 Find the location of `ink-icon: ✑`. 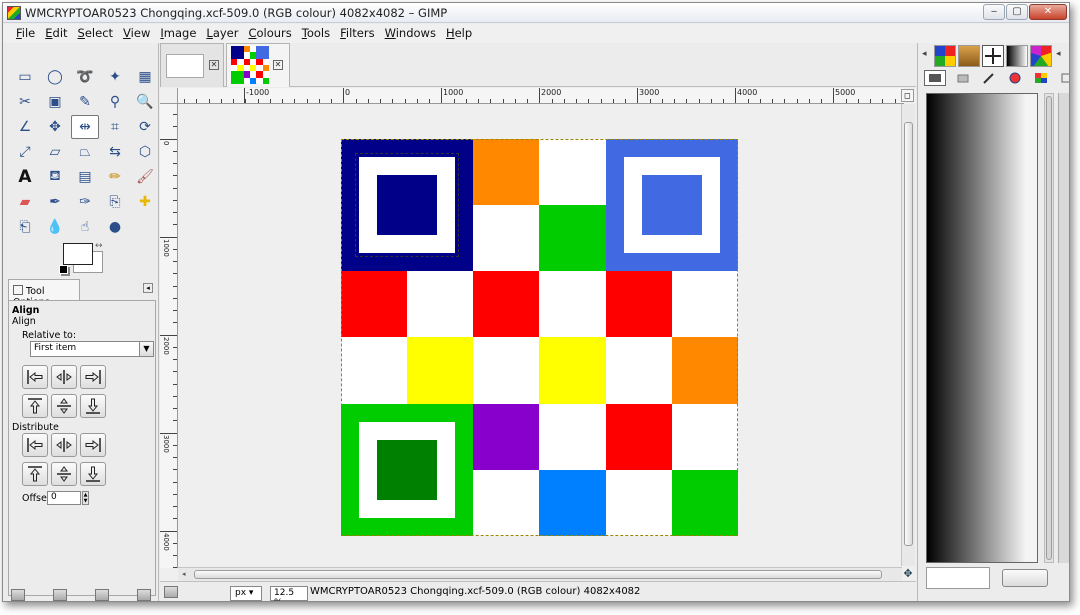

ink-icon: ✑ is located at coordinates (85, 202).